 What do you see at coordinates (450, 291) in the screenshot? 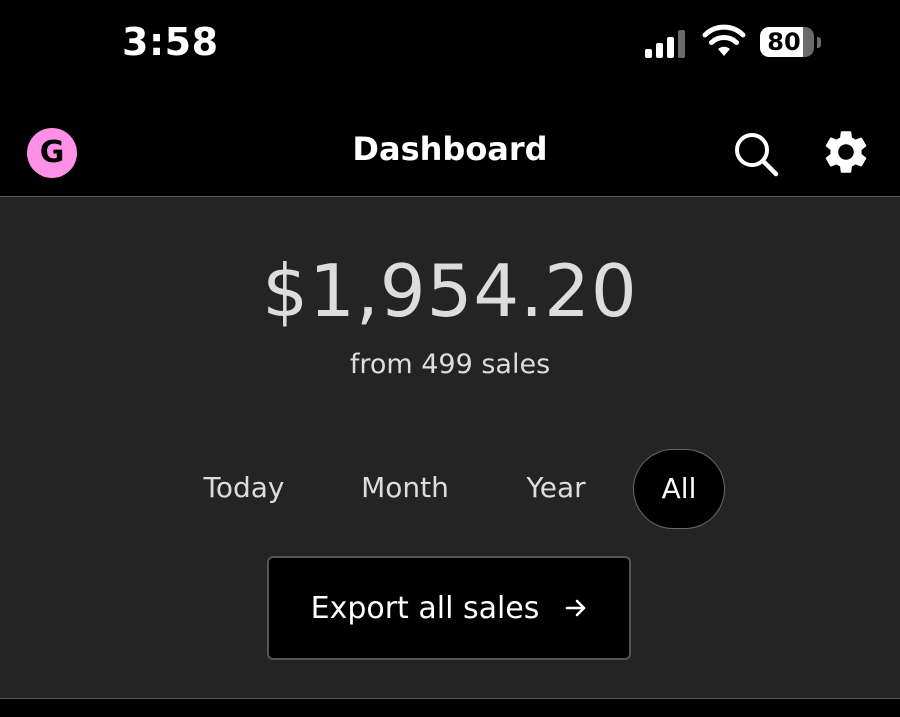
I see `total-sales-amount: $1,954.20` at bounding box center [450, 291].